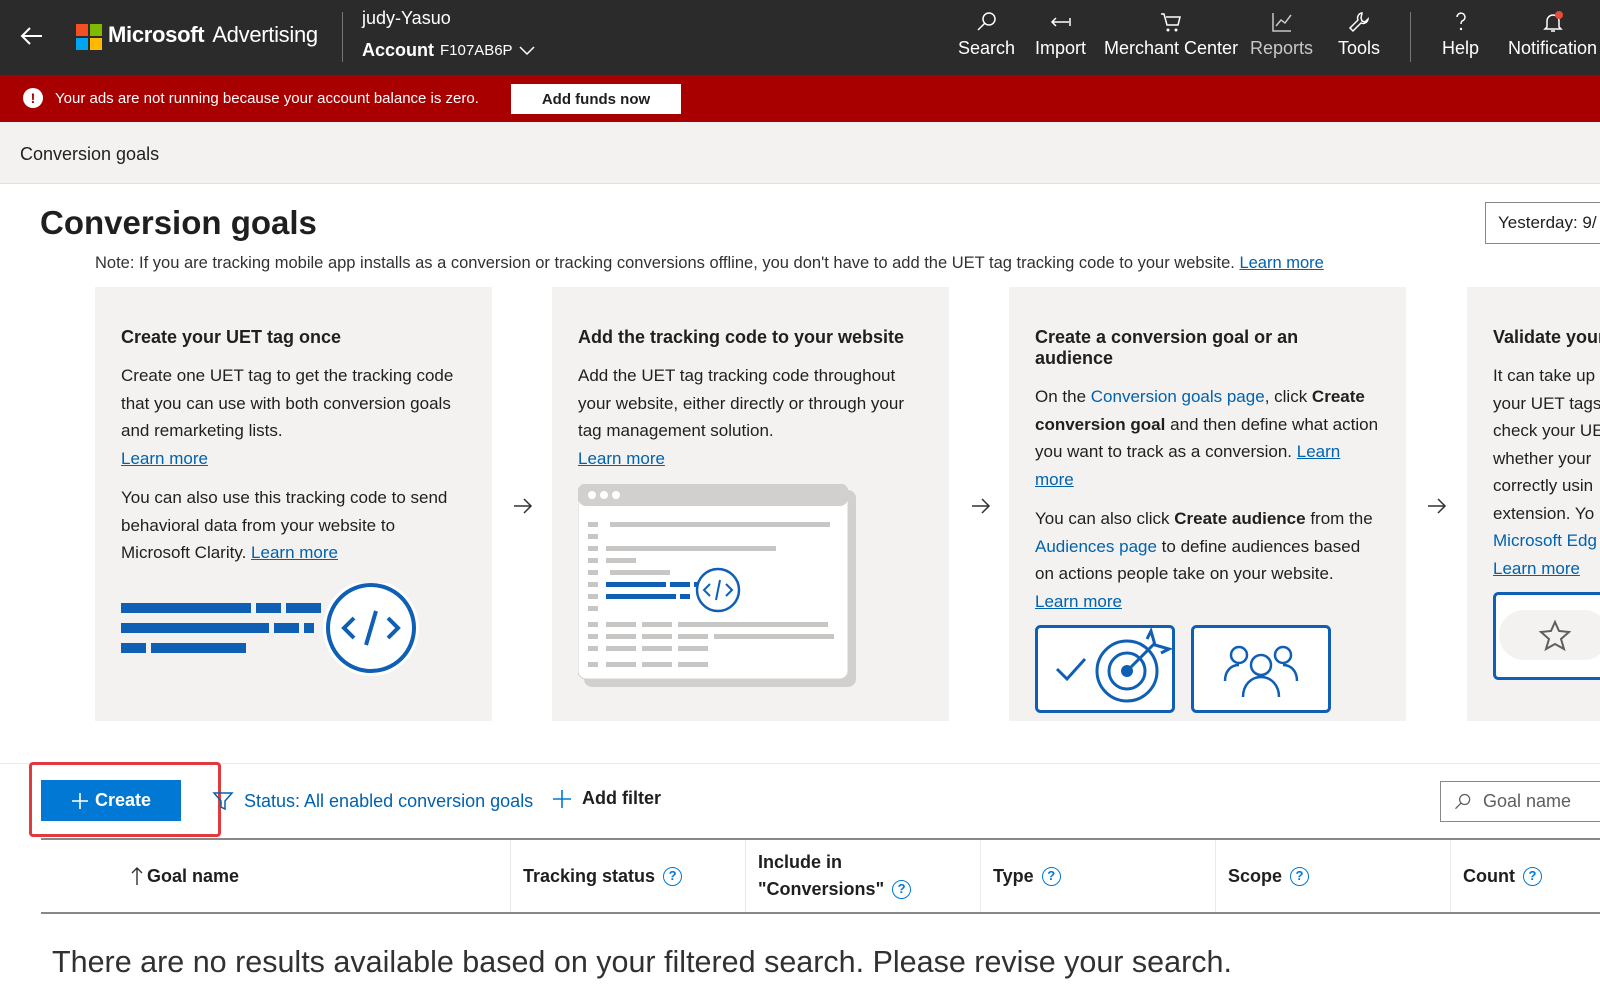 Image resolution: width=1600 pixels, height=1003 pixels. What do you see at coordinates (223, 801) in the screenshot?
I see `filter-icon` at bounding box center [223, 801].